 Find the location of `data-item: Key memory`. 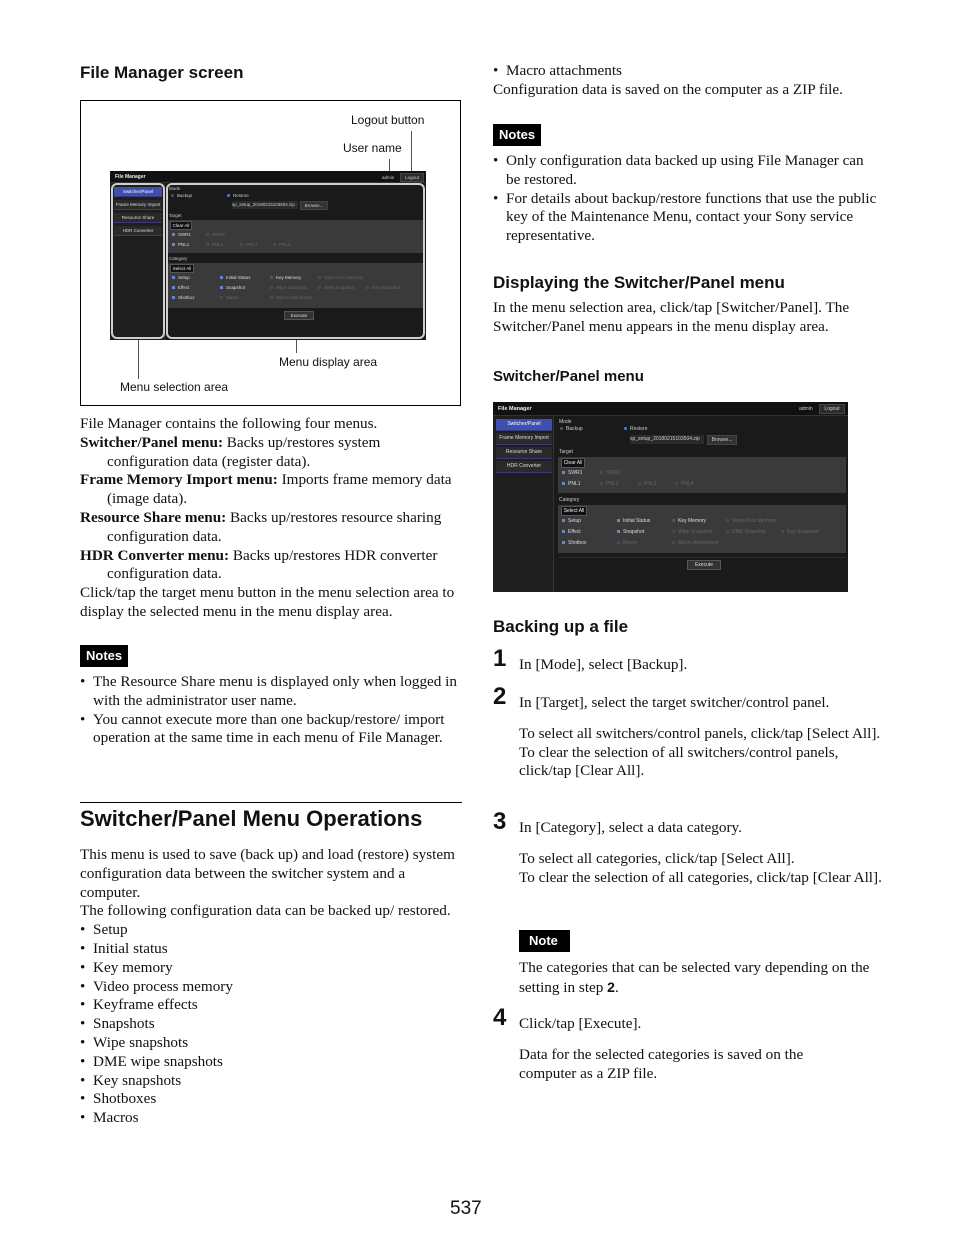

data-item: Key memory is located at coordinates (272, 968).